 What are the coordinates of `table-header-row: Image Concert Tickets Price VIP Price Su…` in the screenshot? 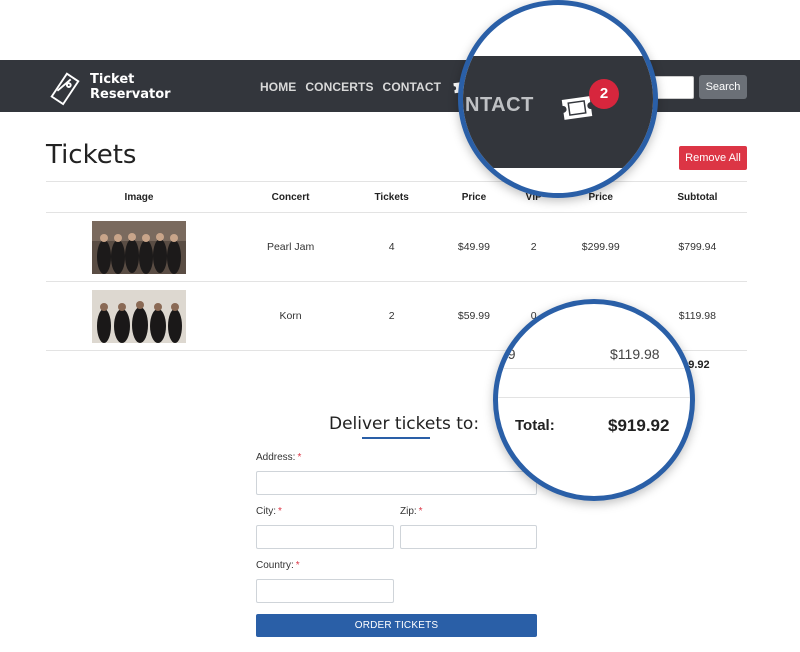 It's located at (396, 197).